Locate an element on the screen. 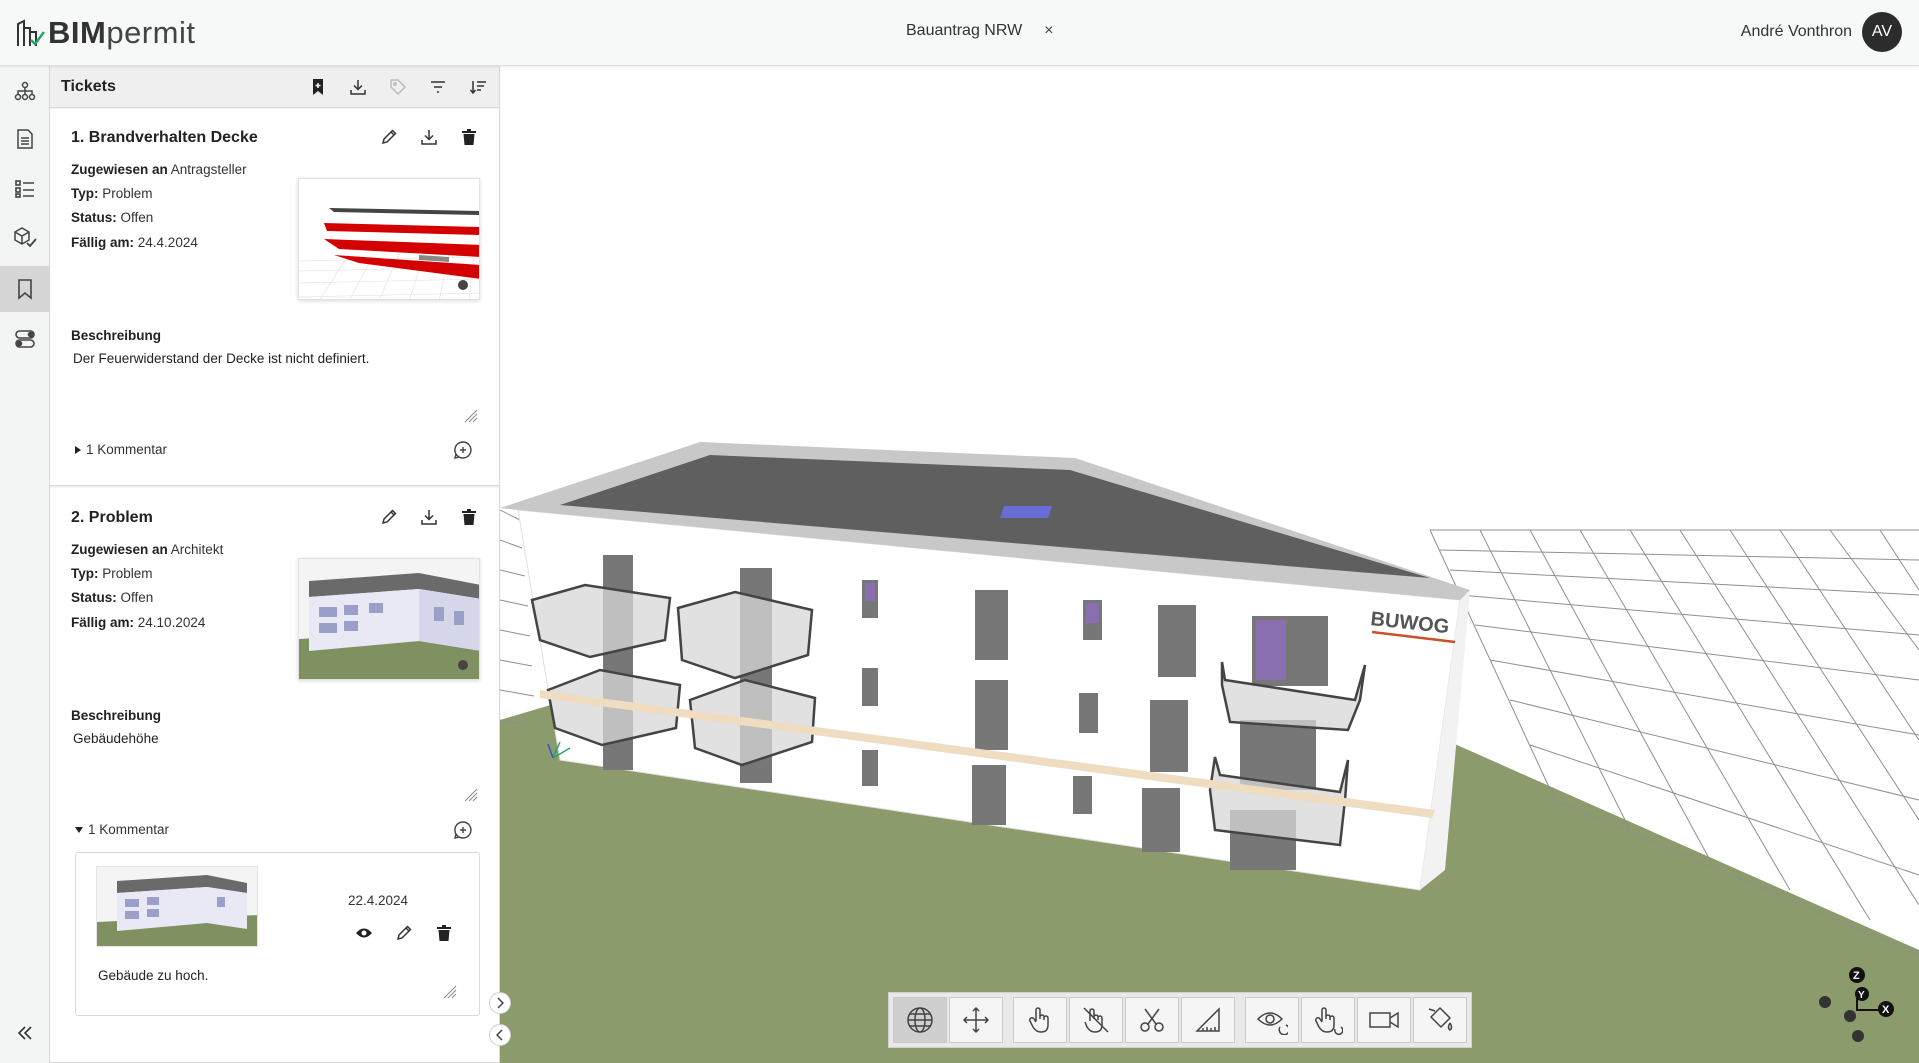  building-check-icon is located at coordinates (31, 32).